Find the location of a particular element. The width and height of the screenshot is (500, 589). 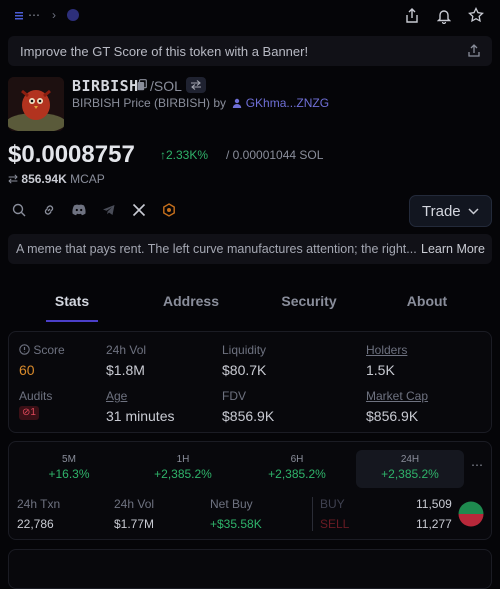

buy-label: BUY is located at coordinates (332, 504).